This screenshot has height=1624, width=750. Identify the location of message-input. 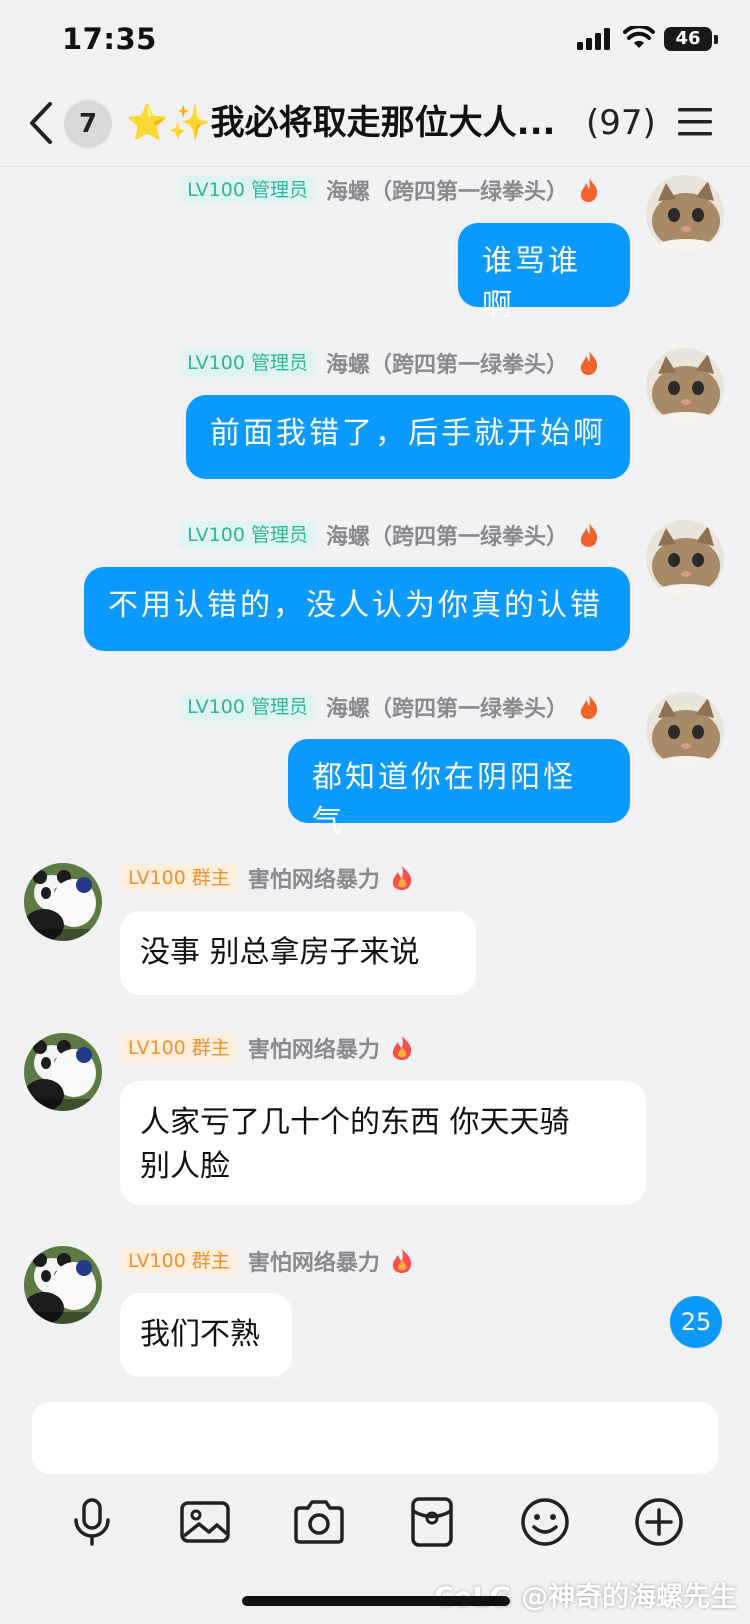
(375, 1438).